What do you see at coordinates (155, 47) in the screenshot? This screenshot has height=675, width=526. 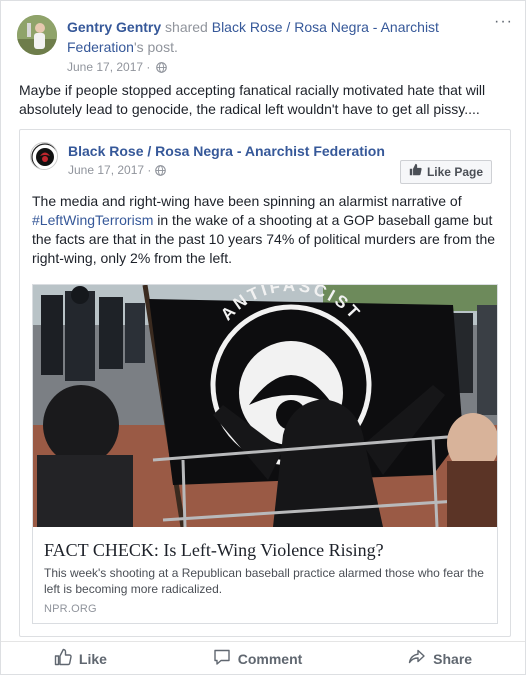 I see `shared-suffix: 's post.` at bounding box center [155, 47].